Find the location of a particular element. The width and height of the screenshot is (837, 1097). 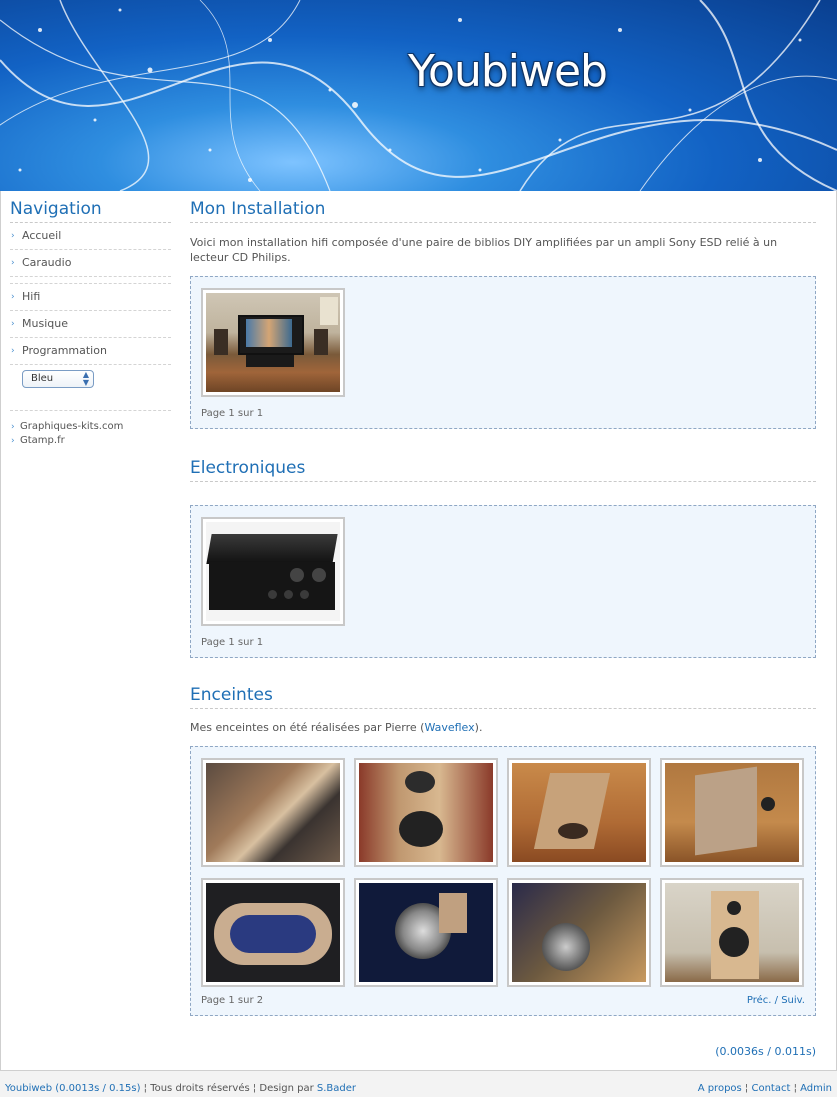

gallery-installation: Page 1 sur 1 is located at coordinates (503, 352).